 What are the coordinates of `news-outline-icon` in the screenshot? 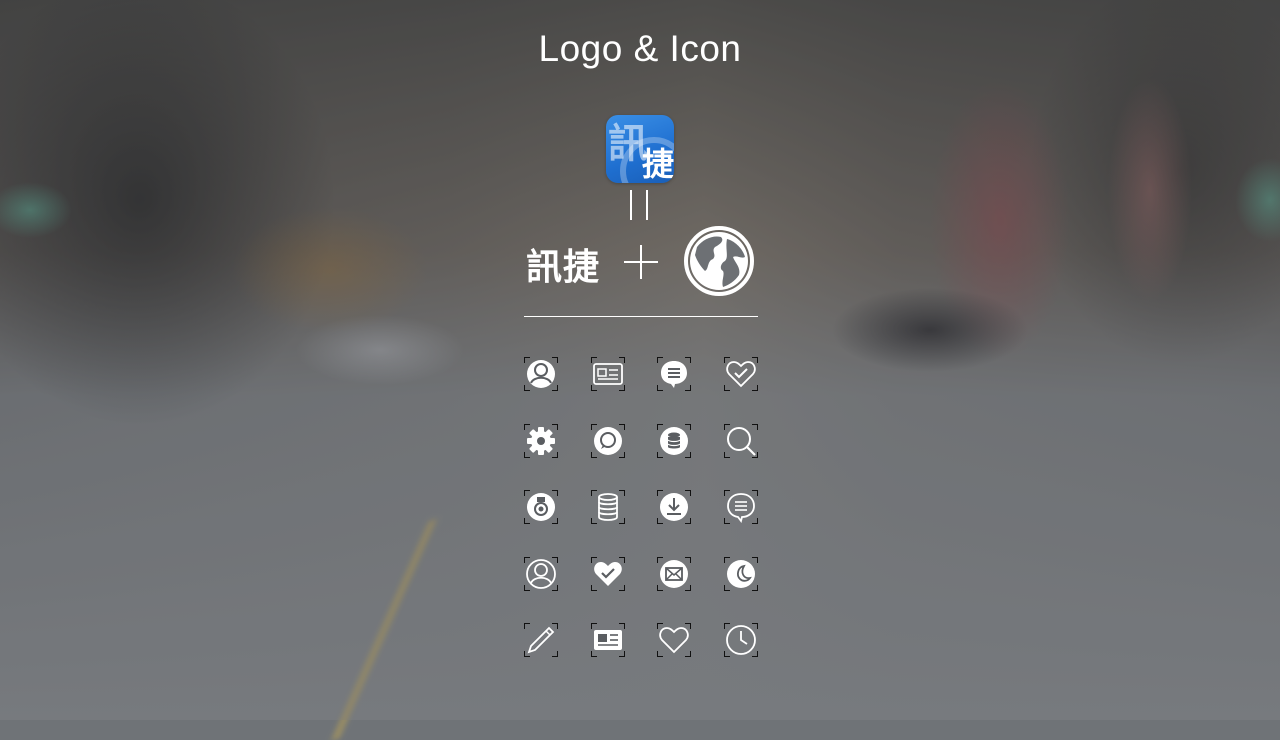 It's located at (608, 374).